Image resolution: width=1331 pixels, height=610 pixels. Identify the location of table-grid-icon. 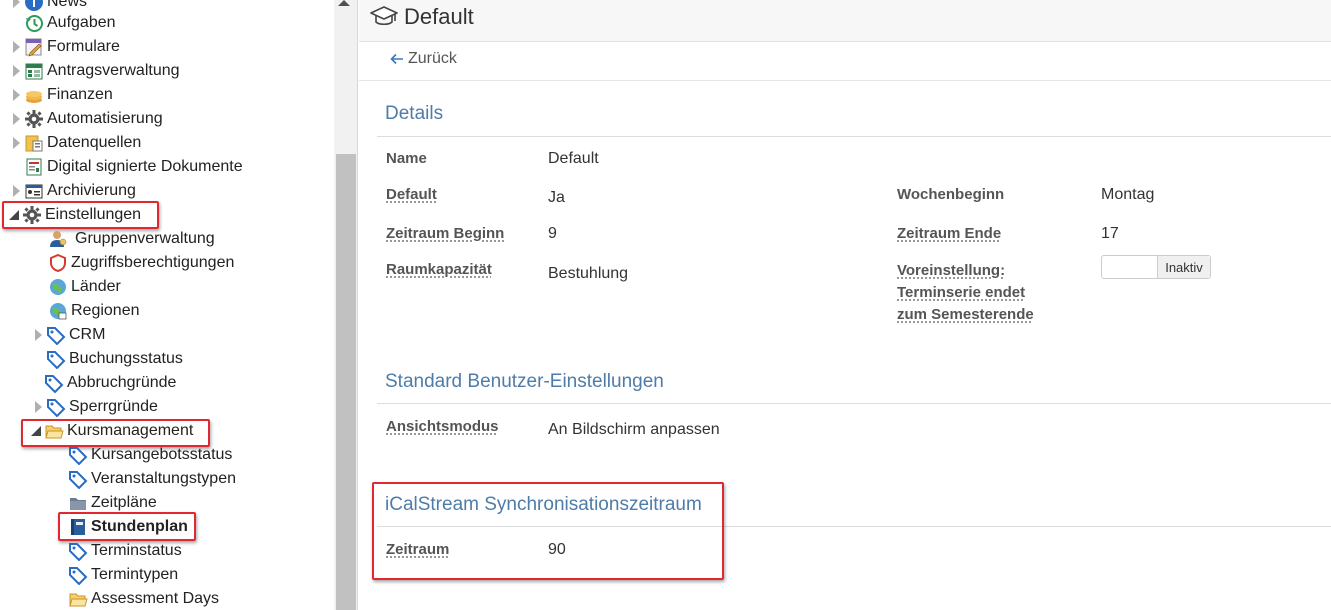
(34, 71).